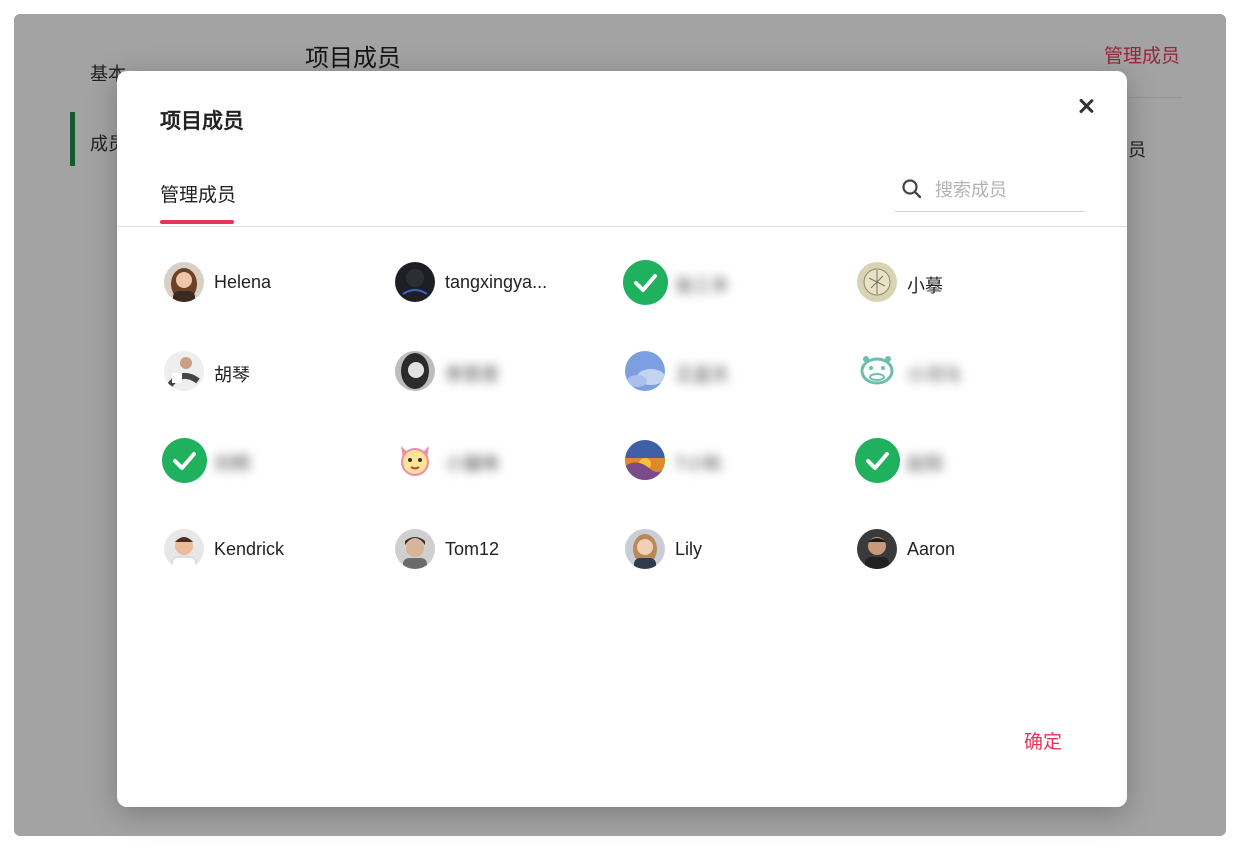 The height and width of the screenshot is (850, 1240). Describe the element at coordinates (197, 222) in the screenshot. I see `tab-active-underline` at that location.